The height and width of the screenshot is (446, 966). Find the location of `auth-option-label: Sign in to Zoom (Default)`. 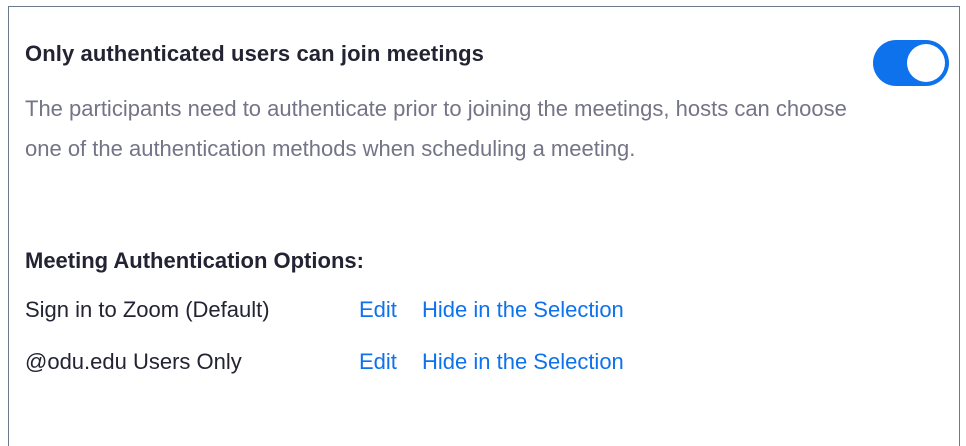

auth-option-label: Sign in to Zoom (Default) is located at coordinates (147, 309).